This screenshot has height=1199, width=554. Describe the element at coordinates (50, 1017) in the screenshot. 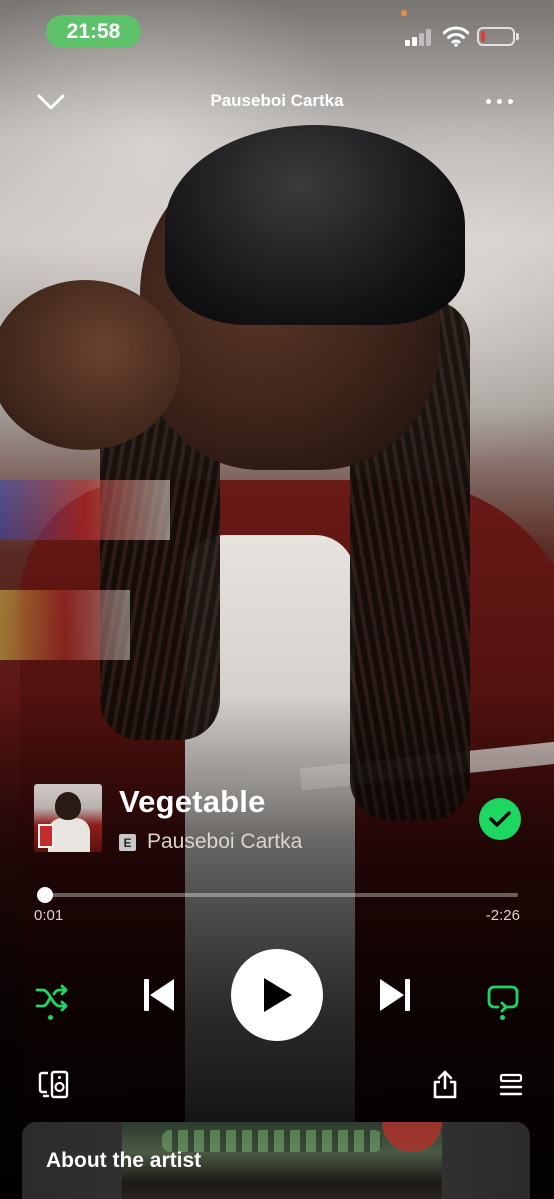

I see `shuffle-active-dot` at that location.